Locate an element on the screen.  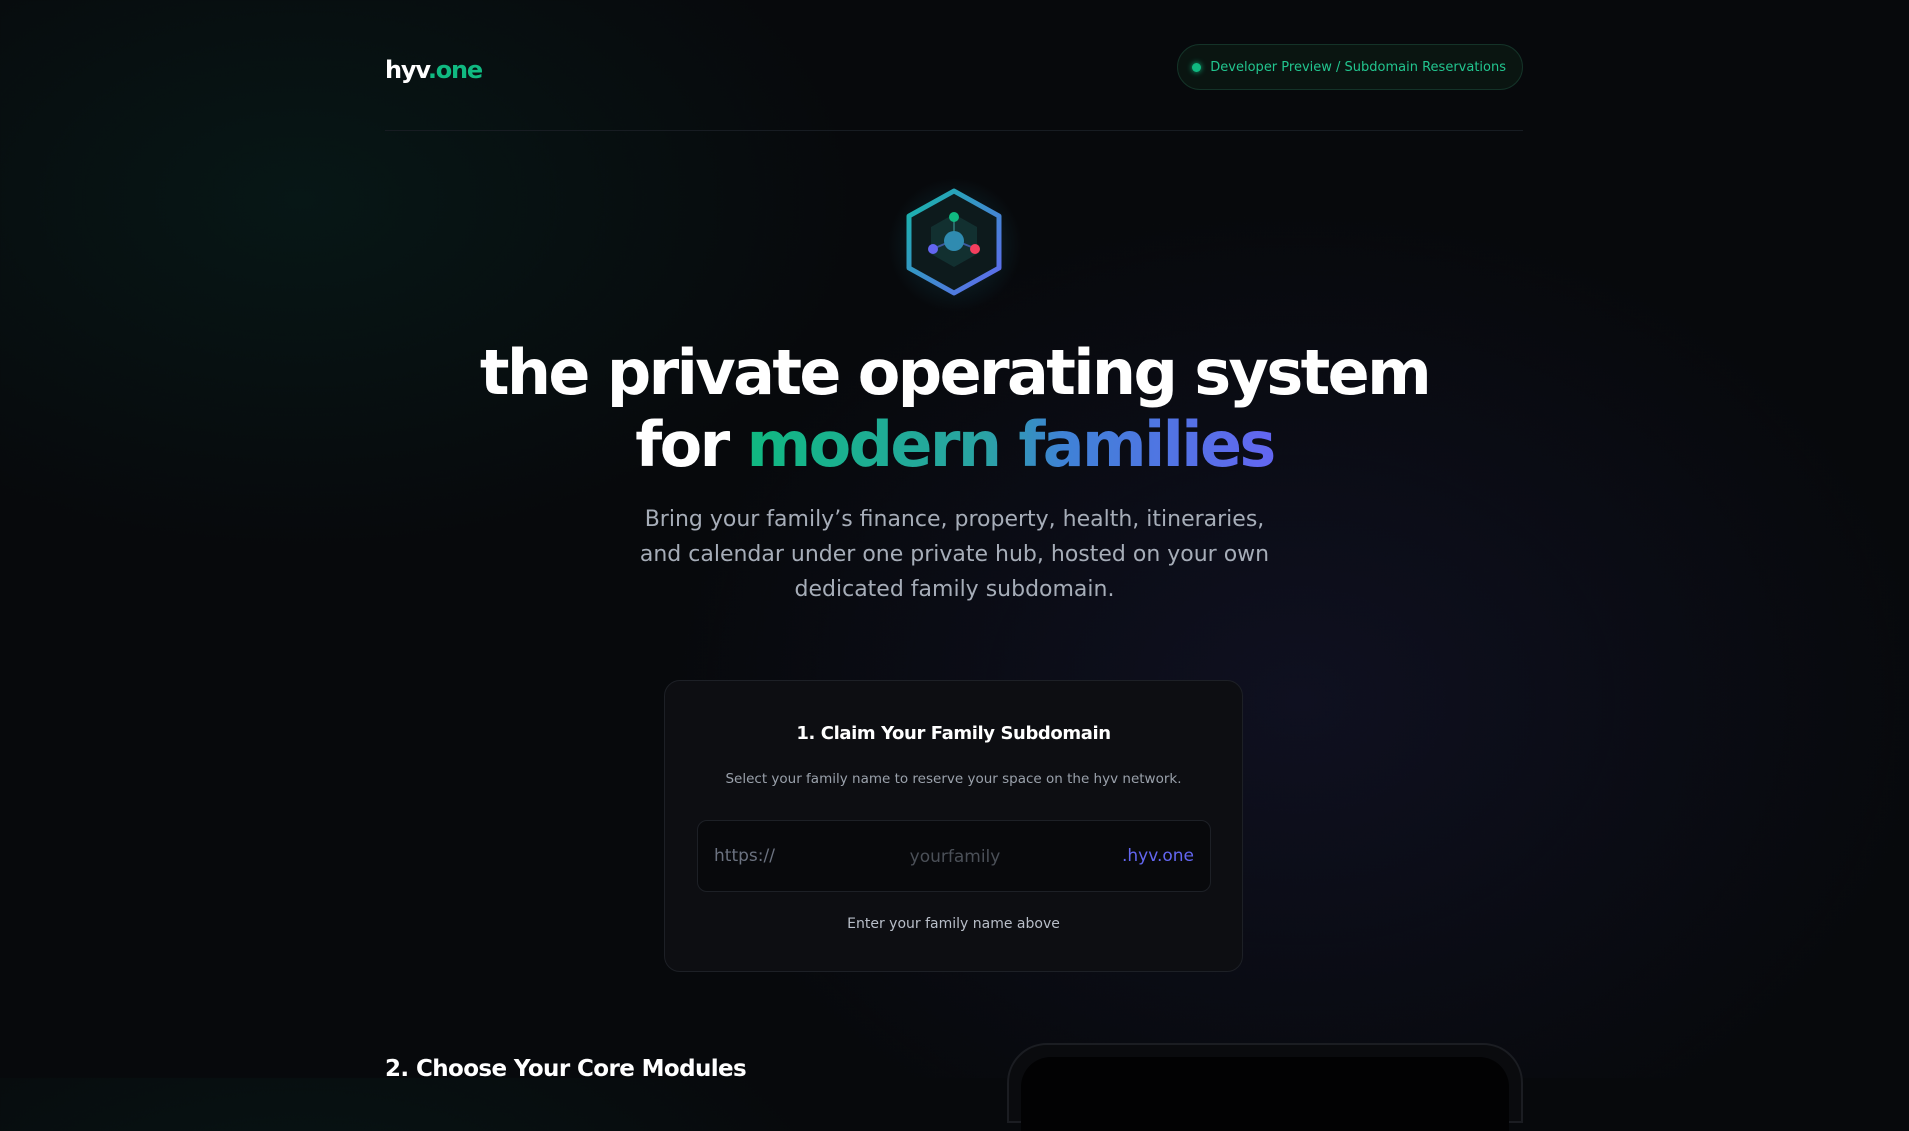
claim-hint: Enter your family name above is located at coordinates (953, 924).